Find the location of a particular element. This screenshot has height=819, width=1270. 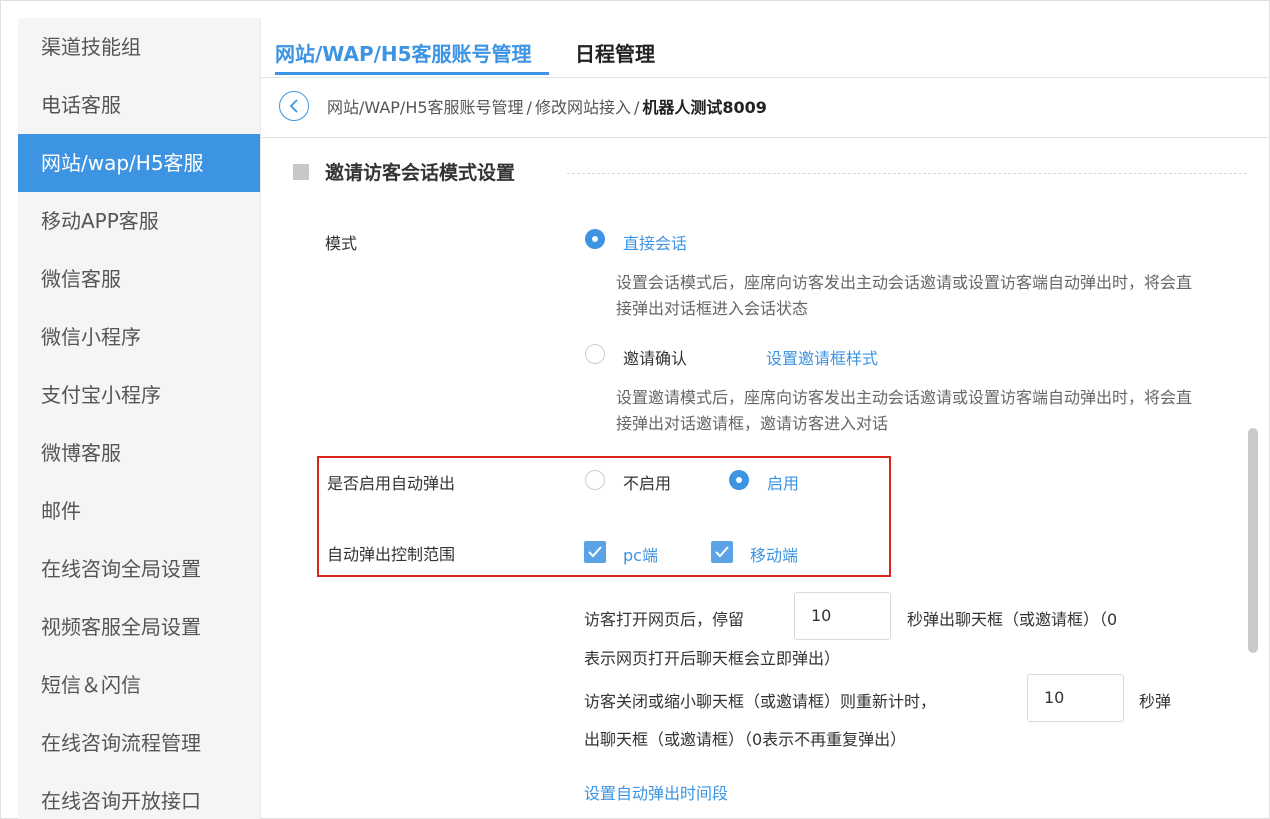

sidebar-item-online-open-api: 在线咨询开放接口 is located at coordinates (139, 795).